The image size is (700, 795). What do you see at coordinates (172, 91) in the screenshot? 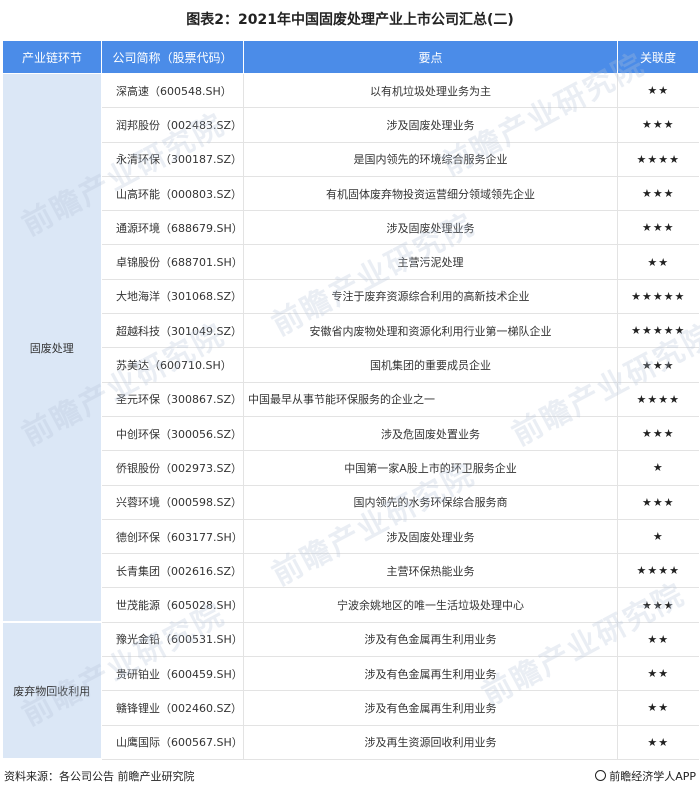
I see `company-cell: 深高速（600548.SH）` at bounding box center [172, 91].